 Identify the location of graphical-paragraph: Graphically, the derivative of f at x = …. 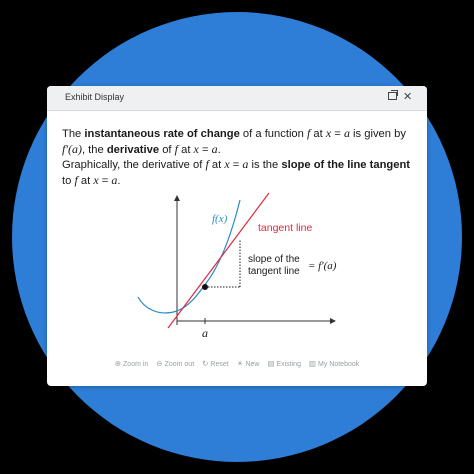
(236, 172).